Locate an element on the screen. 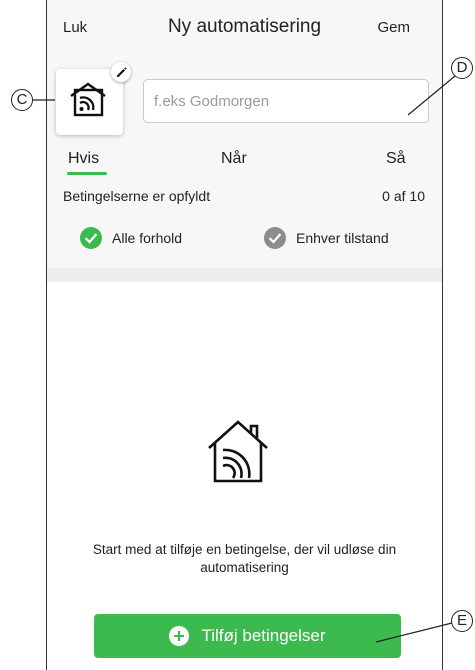  tab-naar: Når is located at coordinates (234, 159).